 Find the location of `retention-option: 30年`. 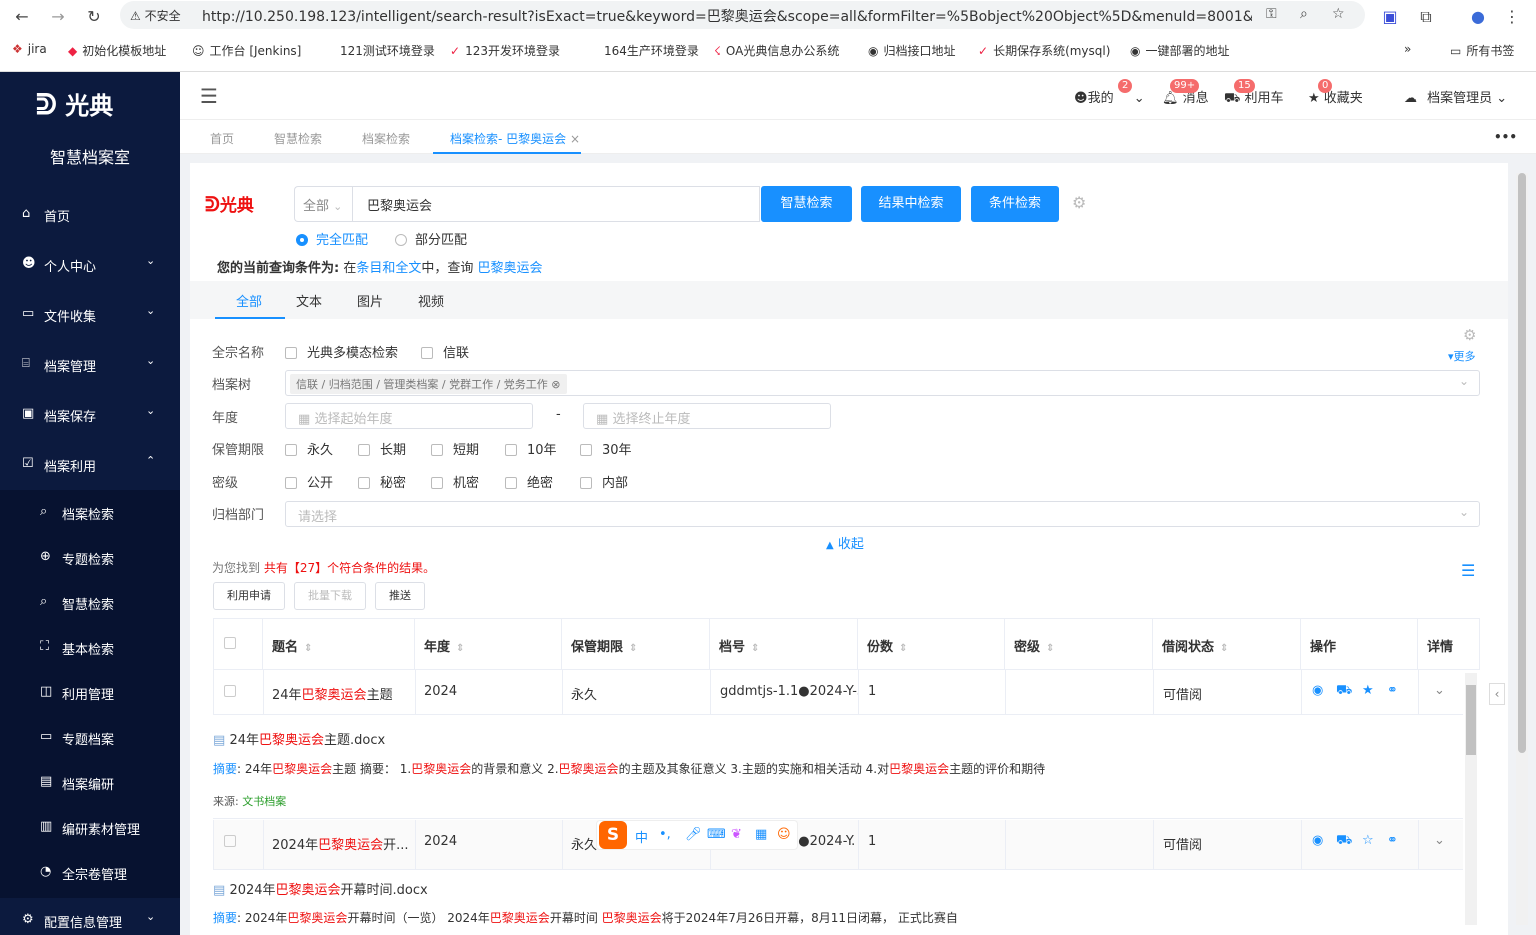

retention-option: 30年 is located at coordinates (606, 448).